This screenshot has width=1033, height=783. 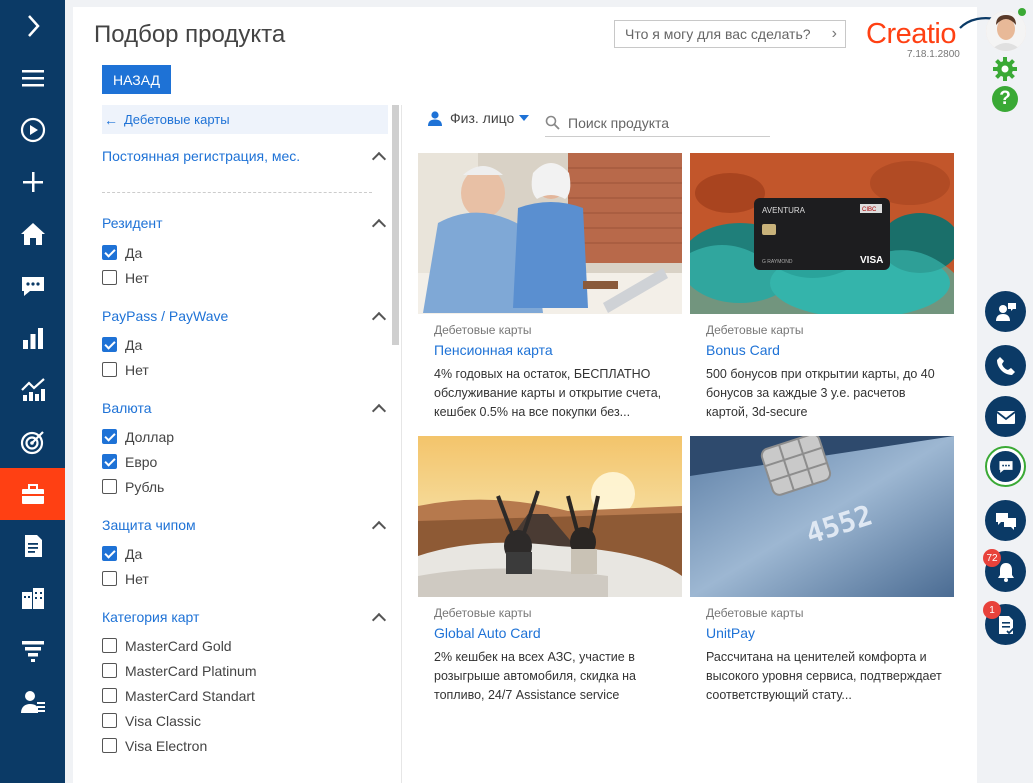 What do you see at coordinates (245, 645) in the screenshot?
I see `filter-option: MasterCard Gold` at bounding box center [245, 645].